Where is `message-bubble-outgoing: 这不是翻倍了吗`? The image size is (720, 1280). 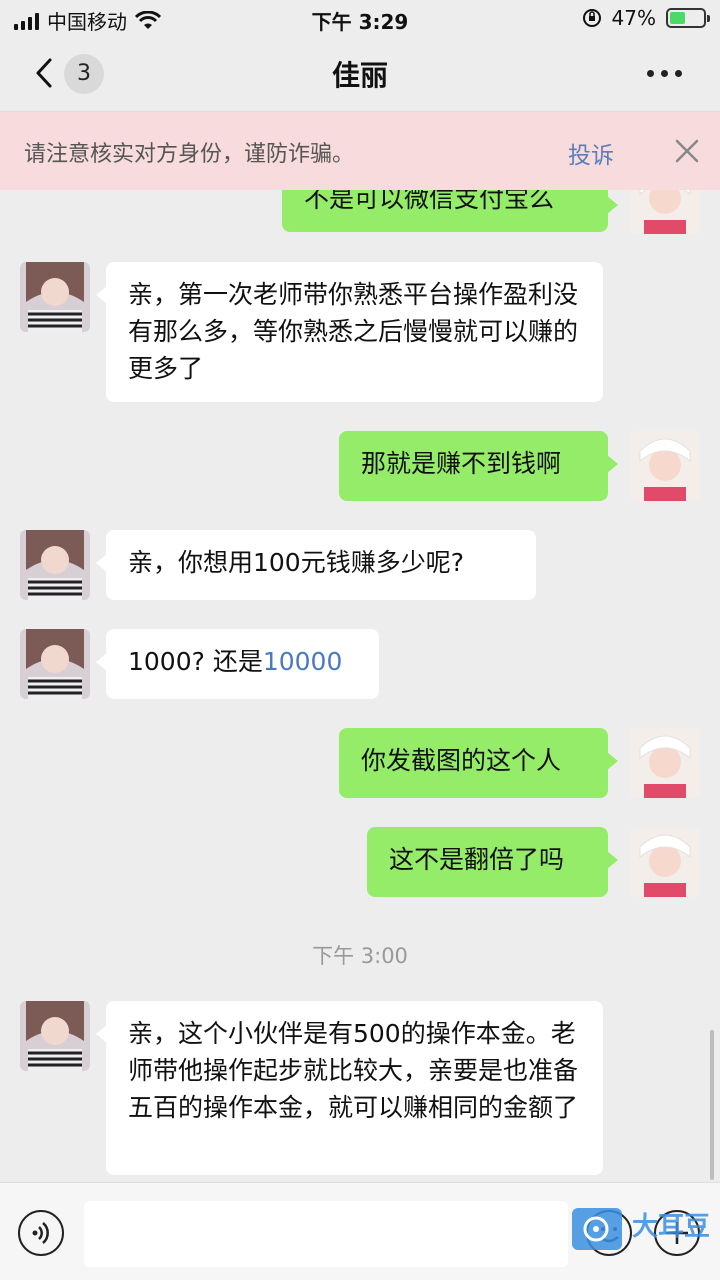 message-bubble-outgoing: 这不是翻倍了吗 is located at coordinates (492, 862).